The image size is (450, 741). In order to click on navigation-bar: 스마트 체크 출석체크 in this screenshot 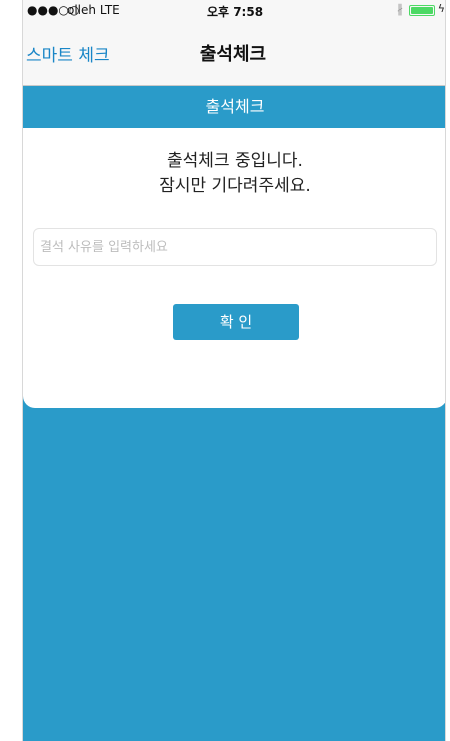, I will do `click(234, 53)`.